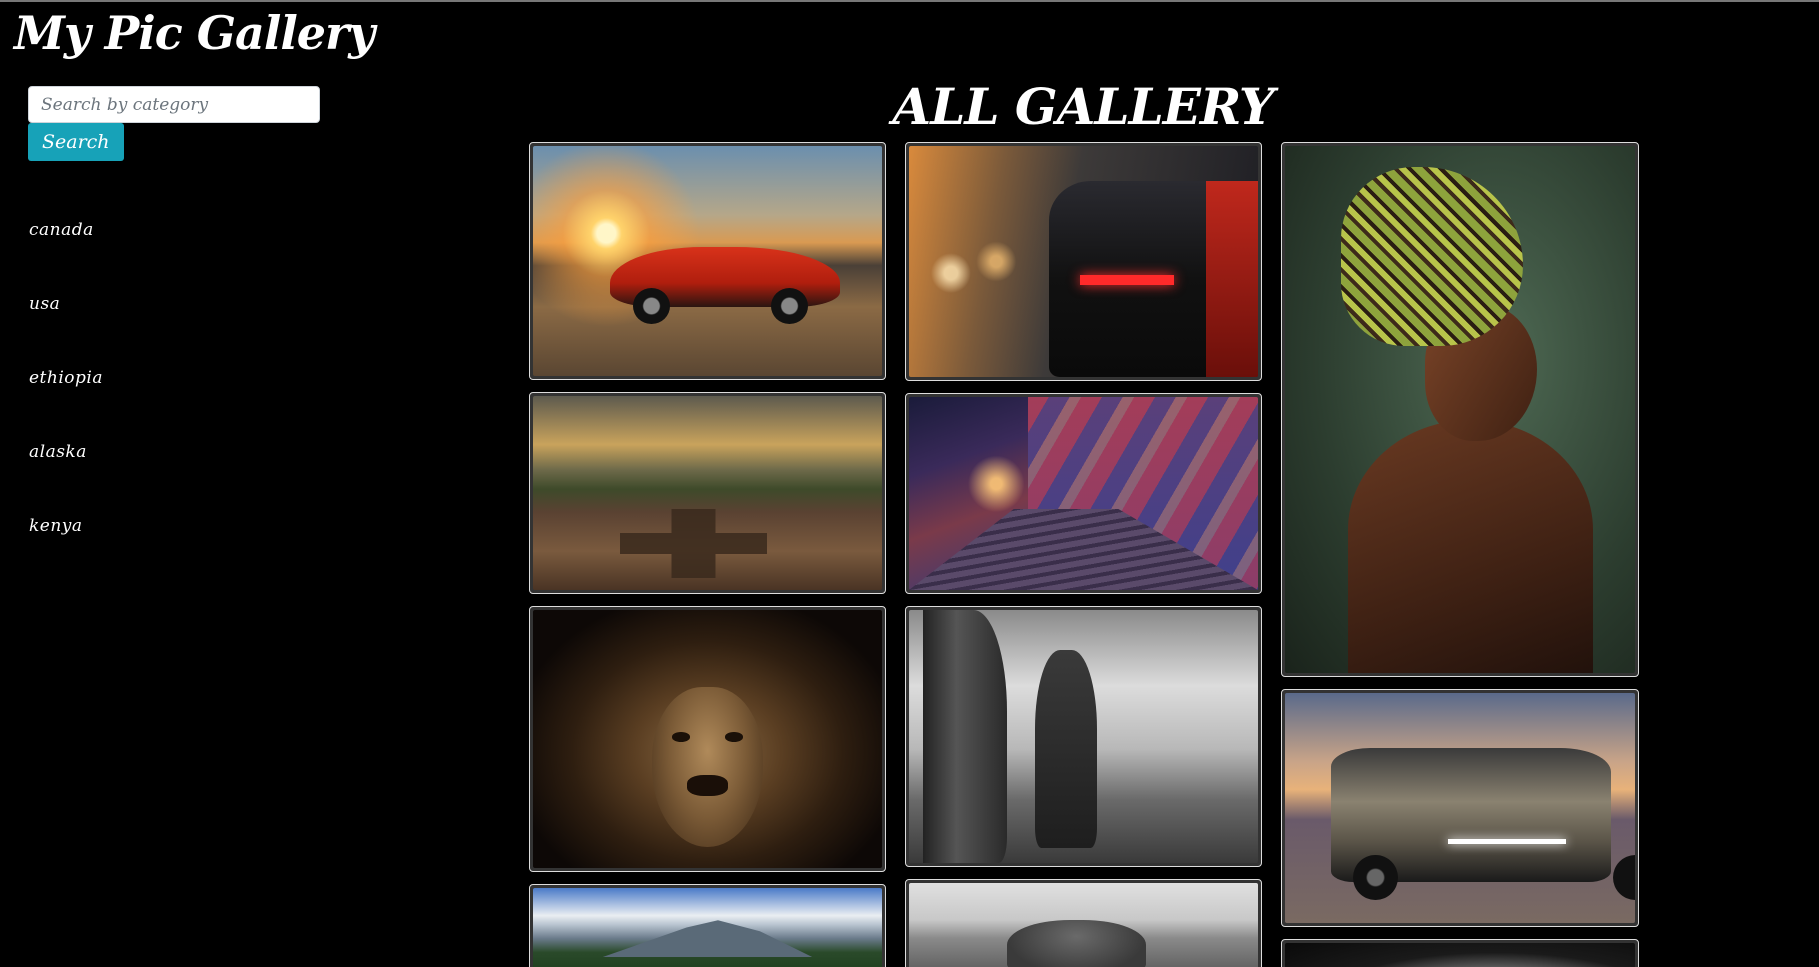  Describe the element at coordinates (66, 479) in the screenshot. I see `category-item-alaska: alaska` at that location.